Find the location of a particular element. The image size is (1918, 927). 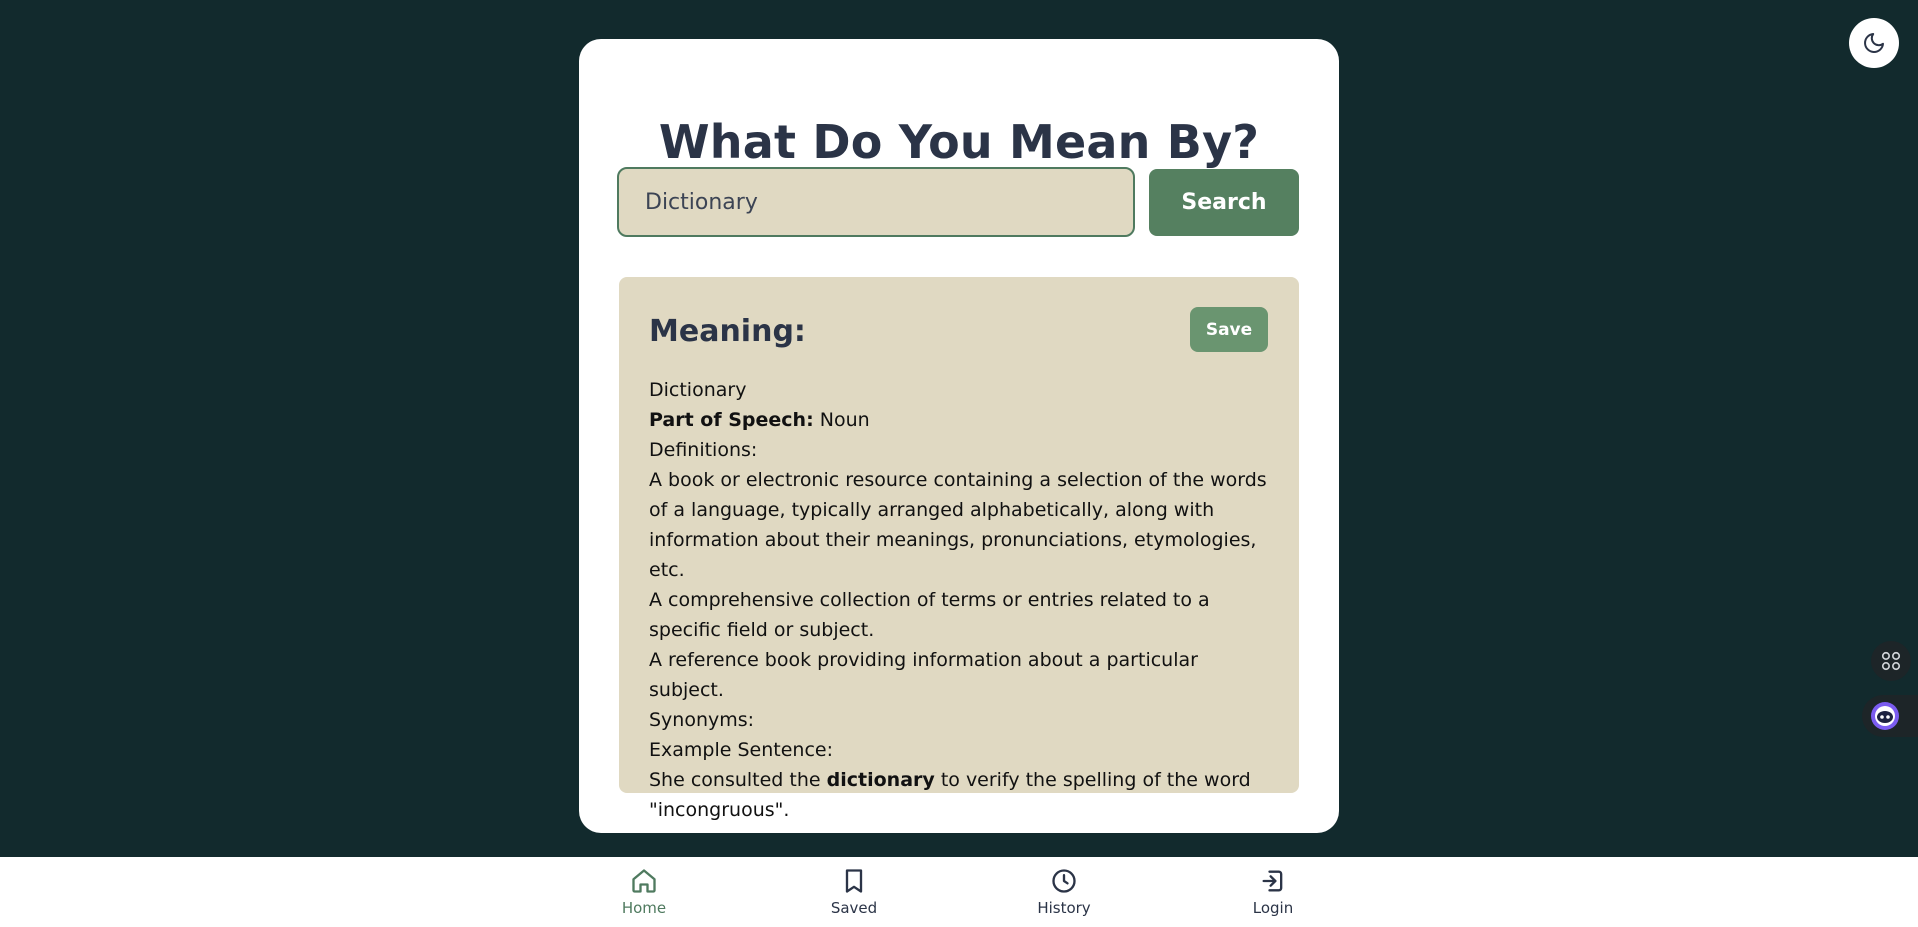

command-button is located at coordinates (1891, 661).